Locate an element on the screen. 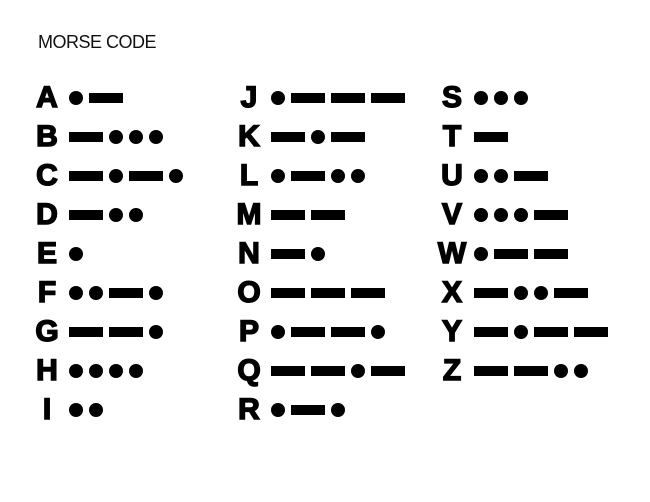 The height and width of the screenshot is (502, 650). letter: B is located at coordinates (46, 136).